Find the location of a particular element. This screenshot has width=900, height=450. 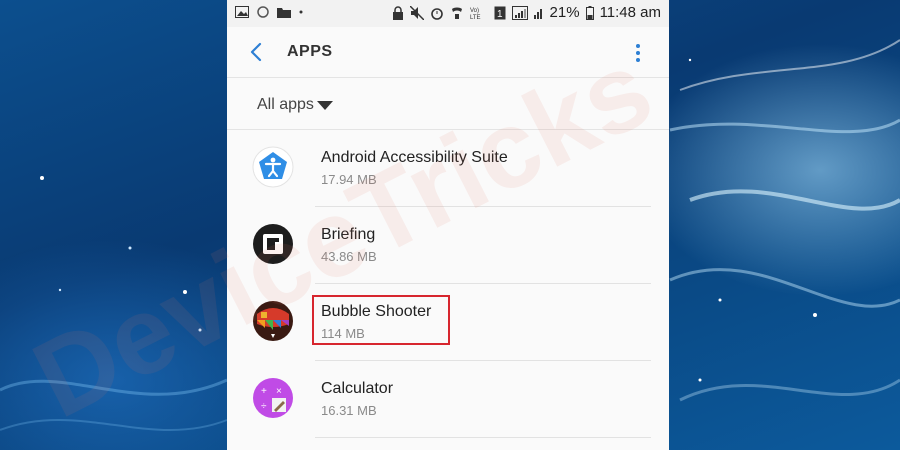

sim-number: 1 is located at coordinates (500, 14).